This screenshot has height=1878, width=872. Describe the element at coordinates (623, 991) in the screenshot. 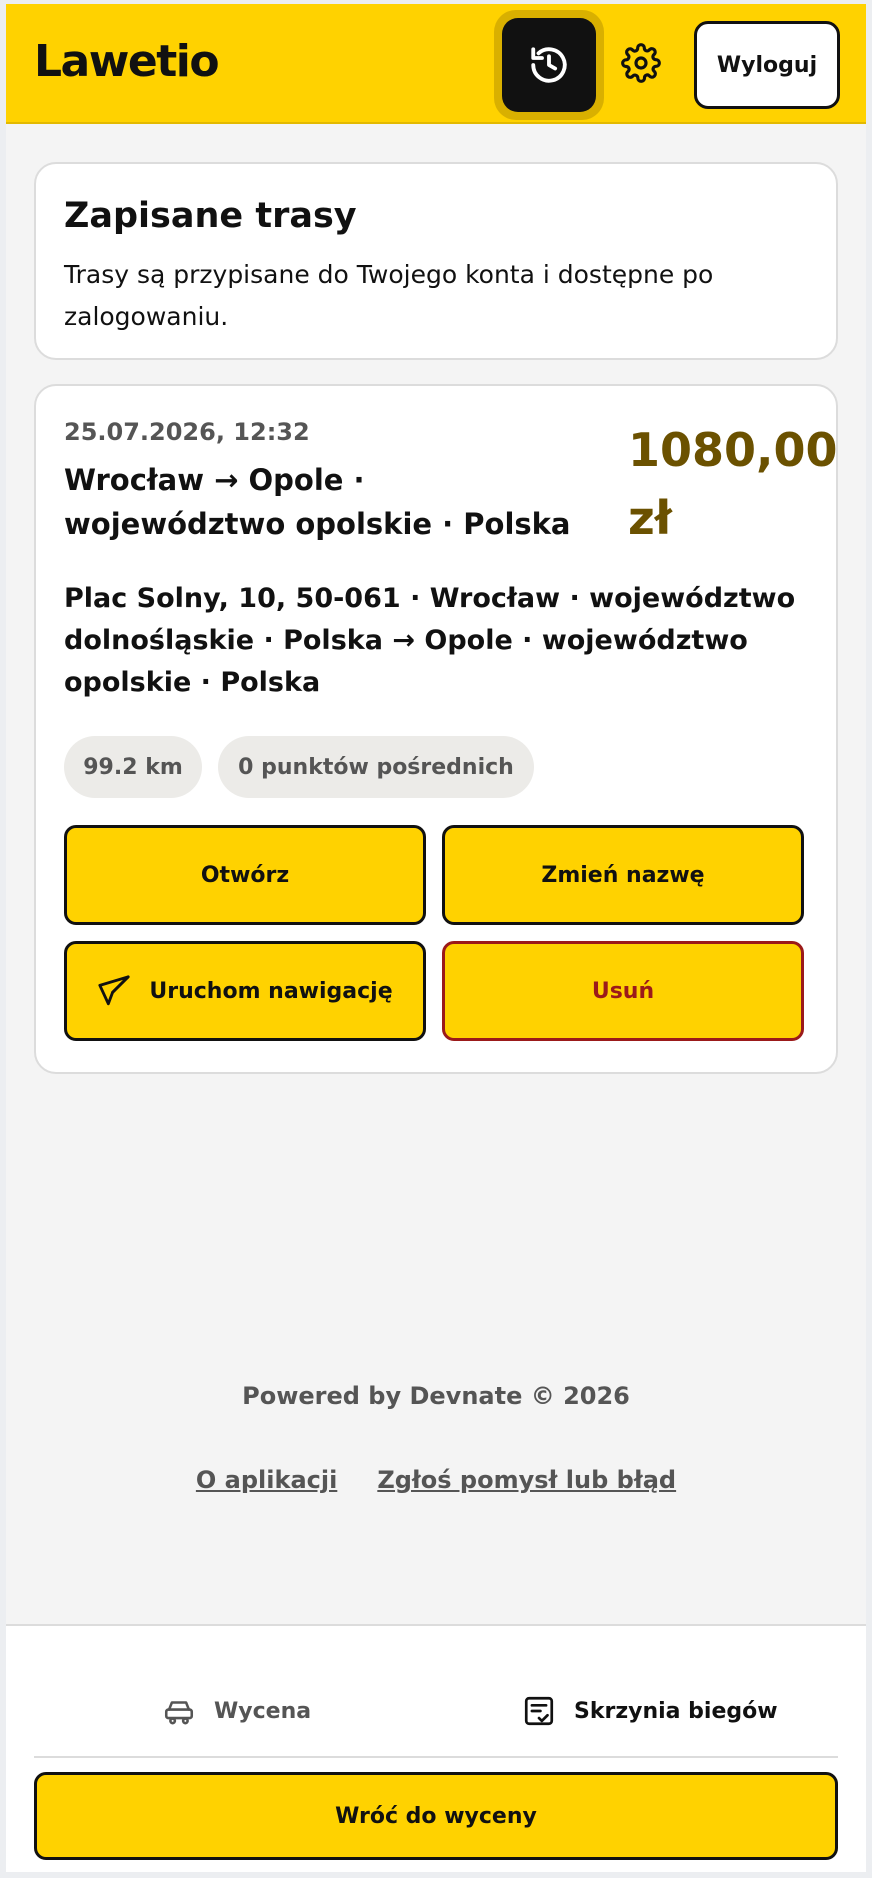

I see `delete-route-button: Usuń` at that location.